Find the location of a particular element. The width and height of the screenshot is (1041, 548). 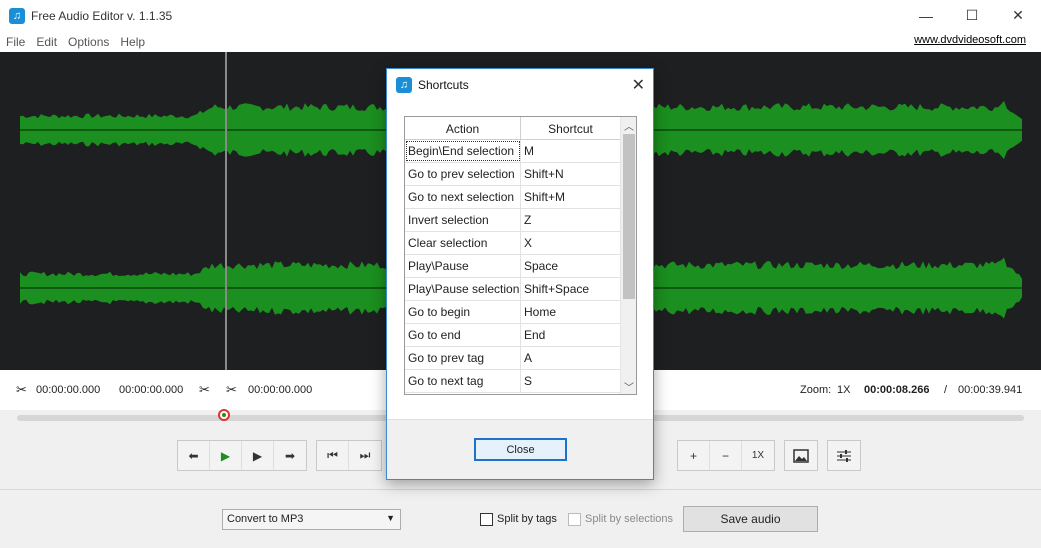

sliders-icon is located at coordinates (844, 455).